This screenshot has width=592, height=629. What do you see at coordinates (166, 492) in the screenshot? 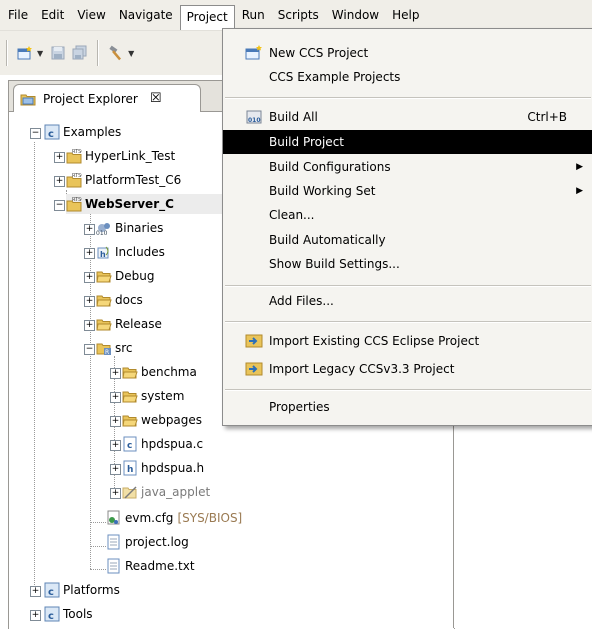
I see `tree-item-java-applet: java_applet` at bounding box center [166, 492].